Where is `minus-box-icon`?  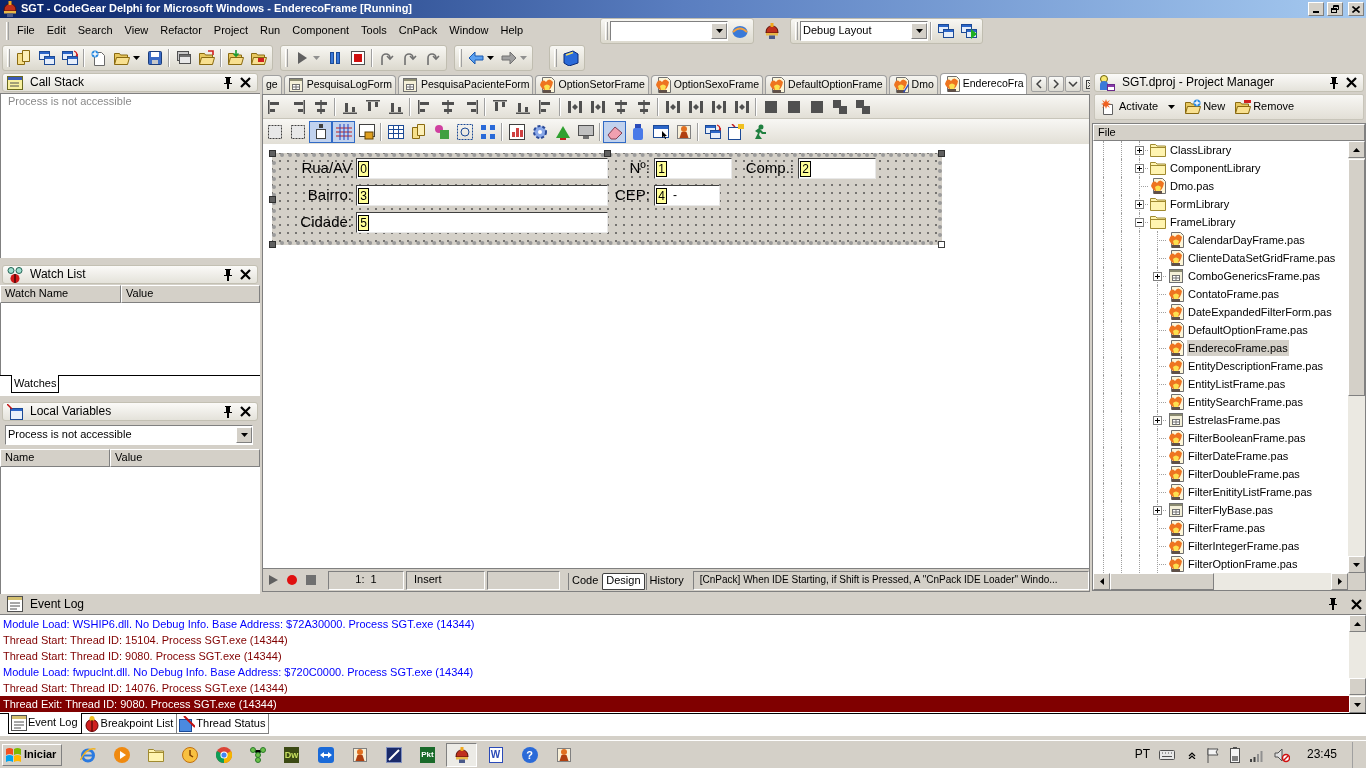 minus-box-icon is located at coordinates (1139, 222).